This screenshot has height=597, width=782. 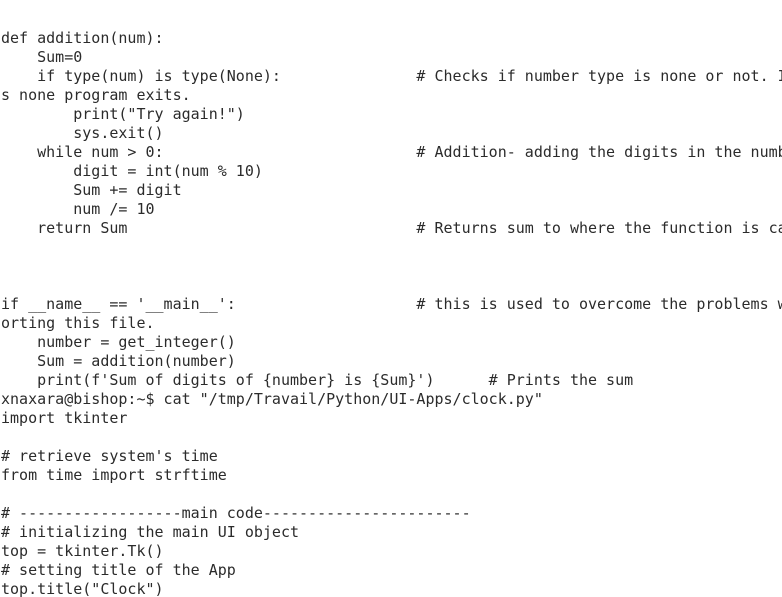 What do you see at coordinates (91, 190) in the screenshot?
I see `terminal-line: Sum += digit` at bounding box center [91, 190].